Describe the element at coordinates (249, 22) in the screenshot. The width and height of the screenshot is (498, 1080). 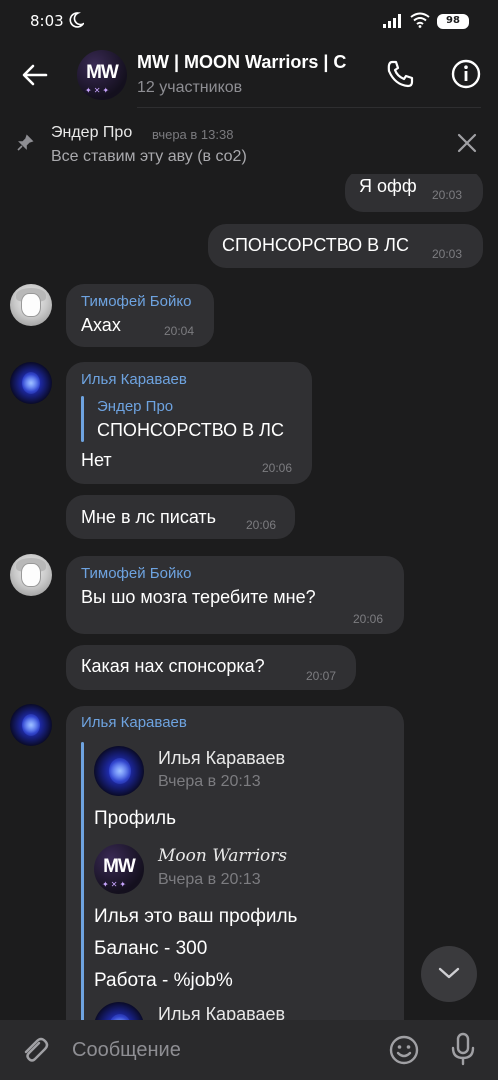
I see `status-bar: 8:03 98` at that location.